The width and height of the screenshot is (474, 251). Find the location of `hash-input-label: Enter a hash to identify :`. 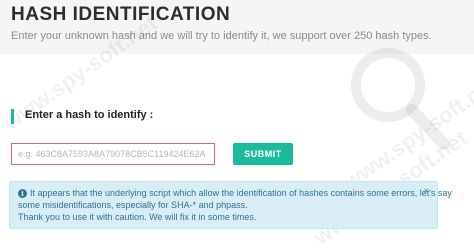

hash-input-label: Enter a hash to identify : is located at coordinates (89, 115).